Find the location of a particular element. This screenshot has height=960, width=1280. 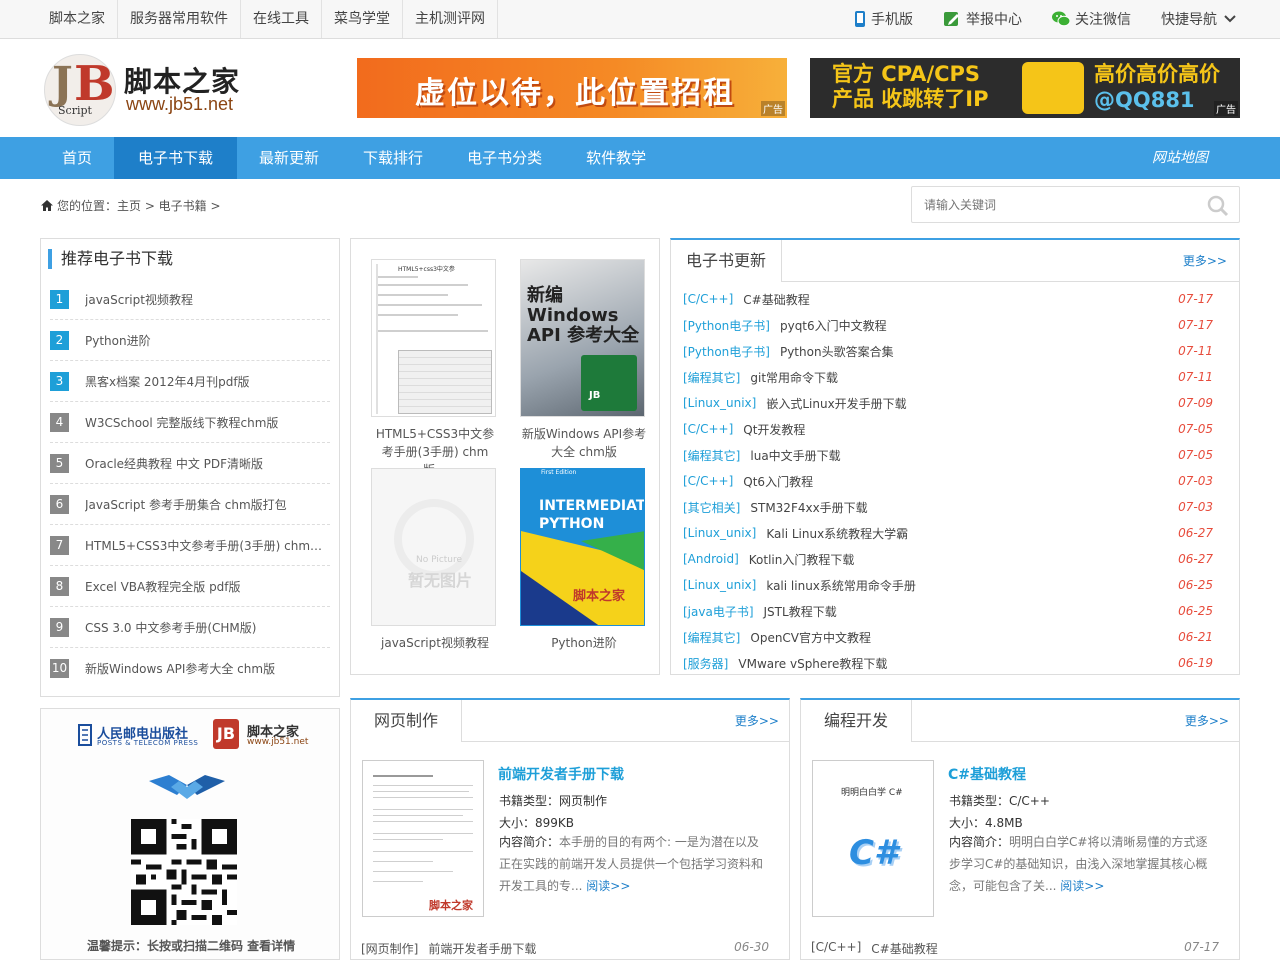

book-title-link: 前端开发者手册下载 is located at coordinates (561, 774).